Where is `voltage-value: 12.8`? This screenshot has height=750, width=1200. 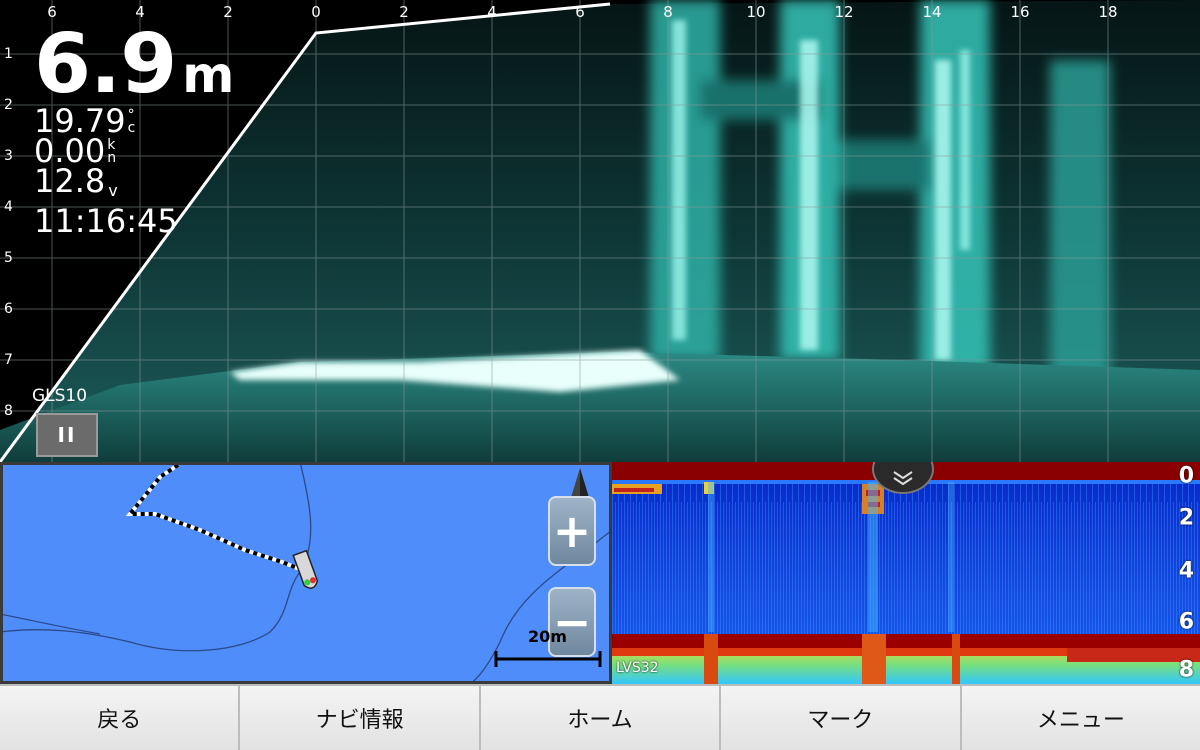
voltage-value: 12.8 is located at coordinates (70, 181).